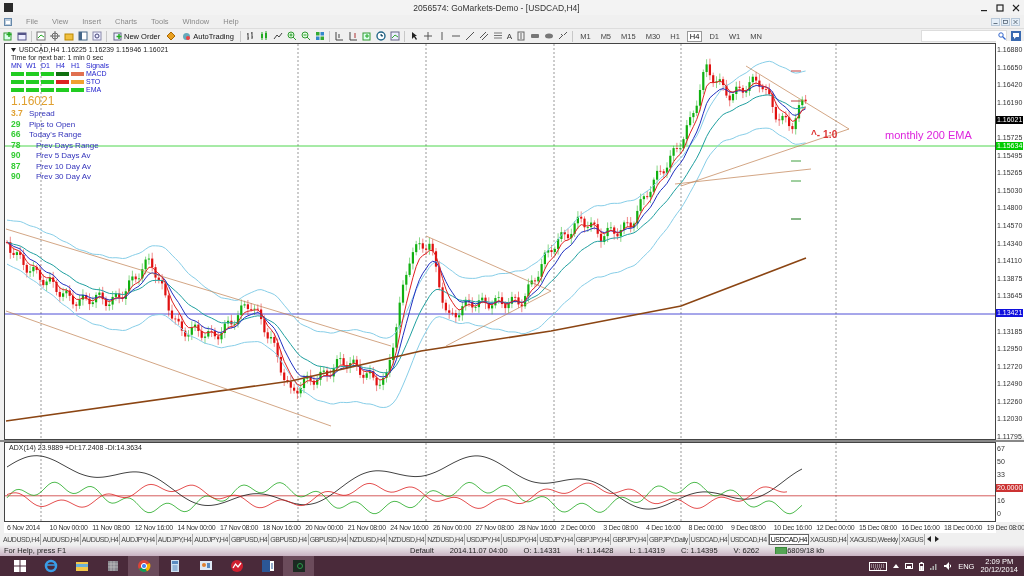  Describe the element at coordinates (50, 566) in the screenshot. I see `browser-icon` at that location.